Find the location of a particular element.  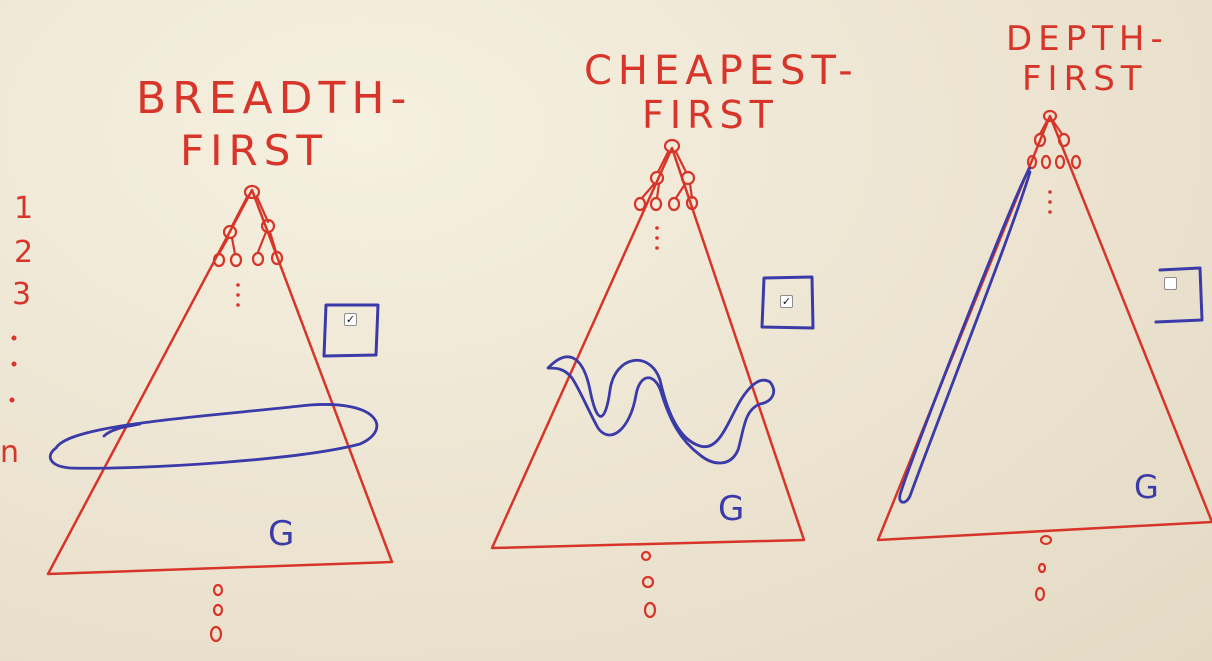

frontier-ellipse is located at coordinates (213, 436).